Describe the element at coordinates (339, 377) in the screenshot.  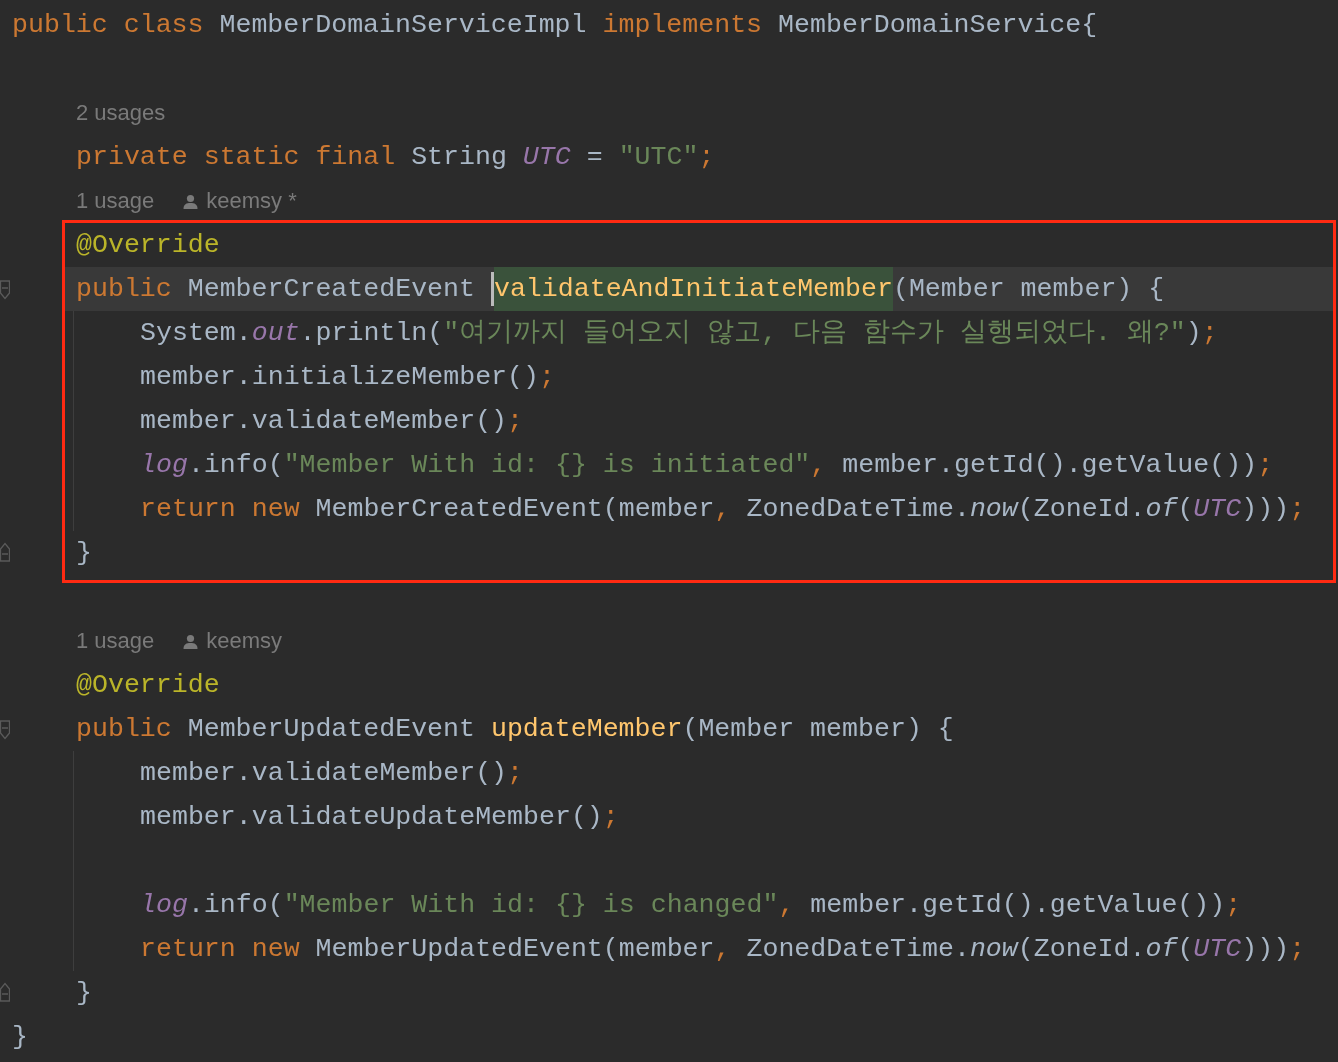
I see `code-text: member.initializeMember()` at that location.